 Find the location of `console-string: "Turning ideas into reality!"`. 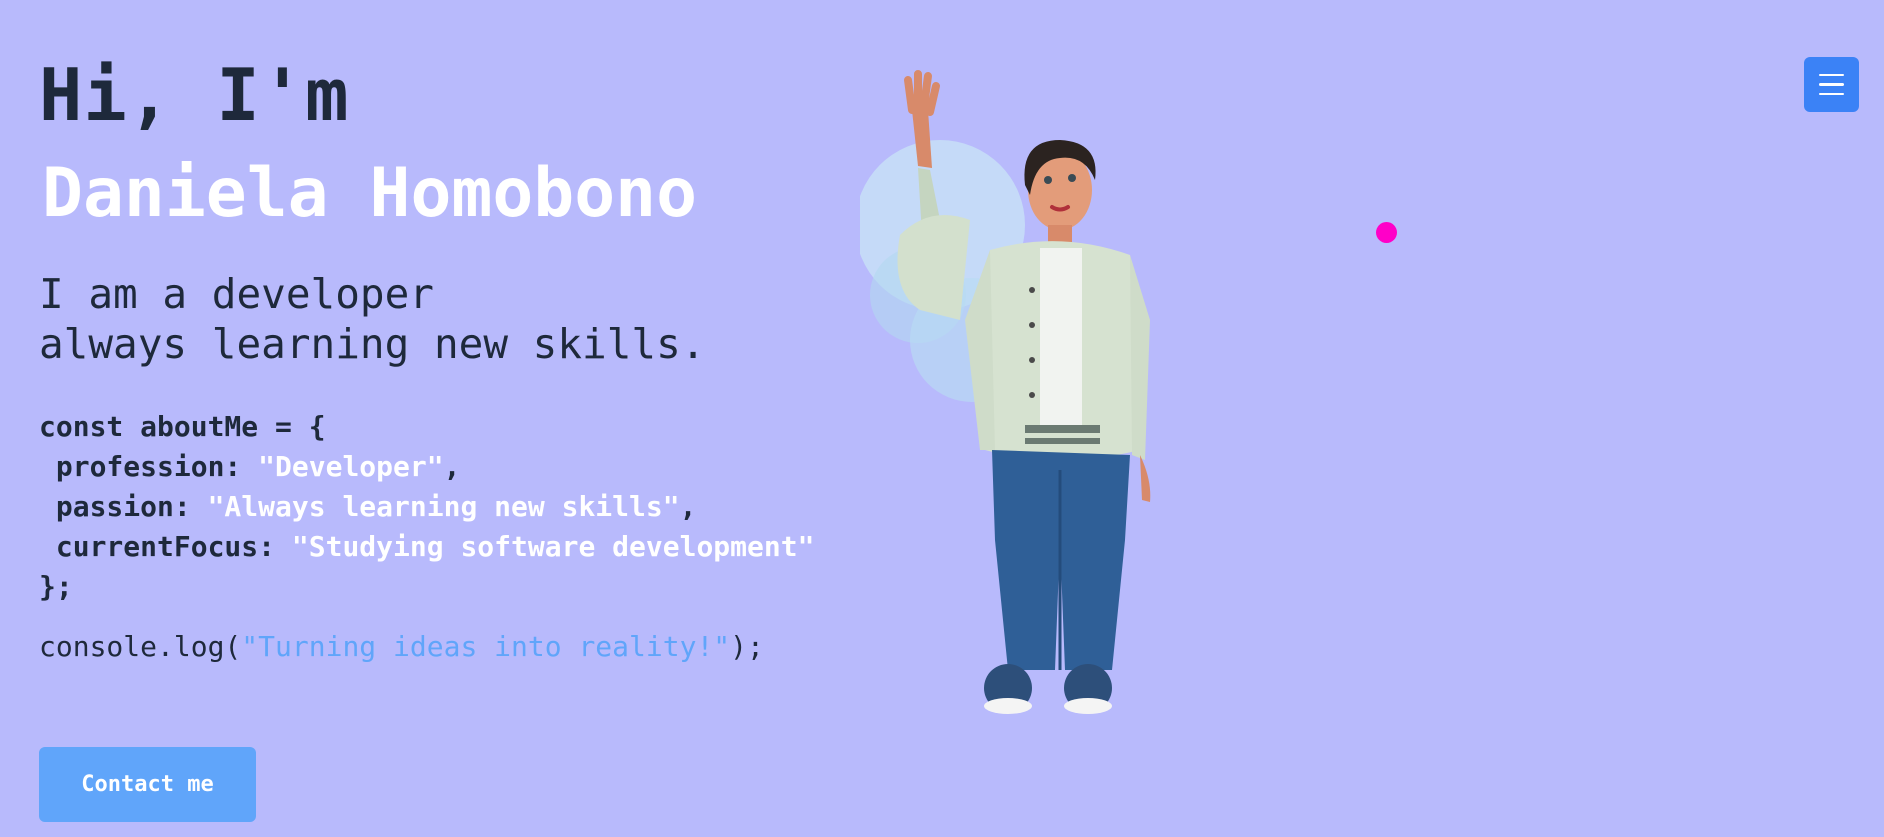

console-string: "Turning ideas into reality!" is located at coordinates (486, 646).